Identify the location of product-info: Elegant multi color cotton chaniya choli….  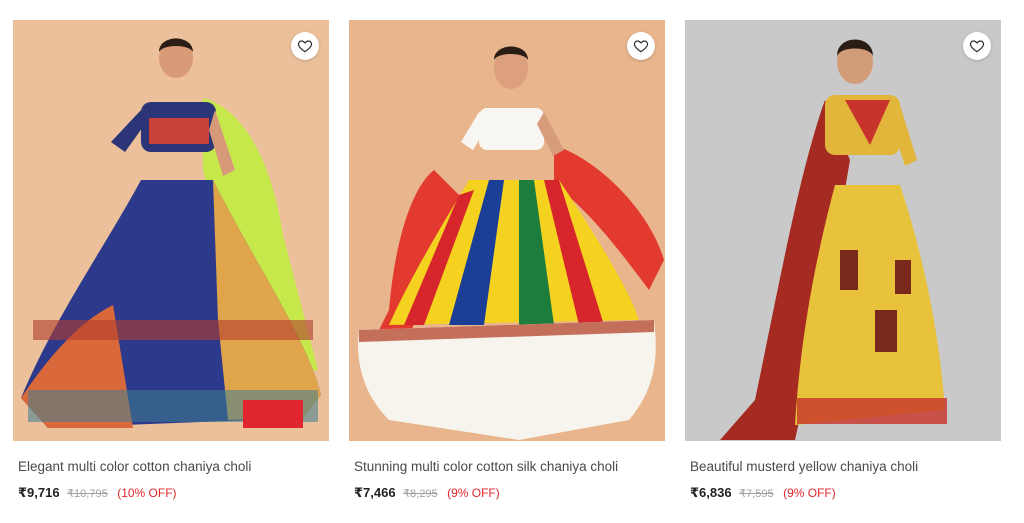
(171, 471).